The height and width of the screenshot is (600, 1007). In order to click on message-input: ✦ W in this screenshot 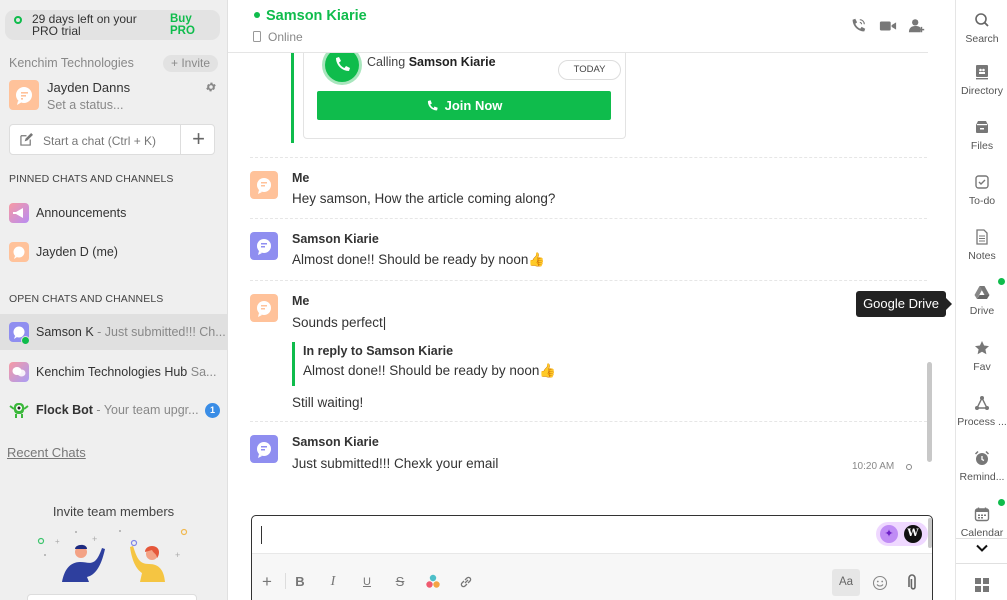, I will do `click(592, 534)`.